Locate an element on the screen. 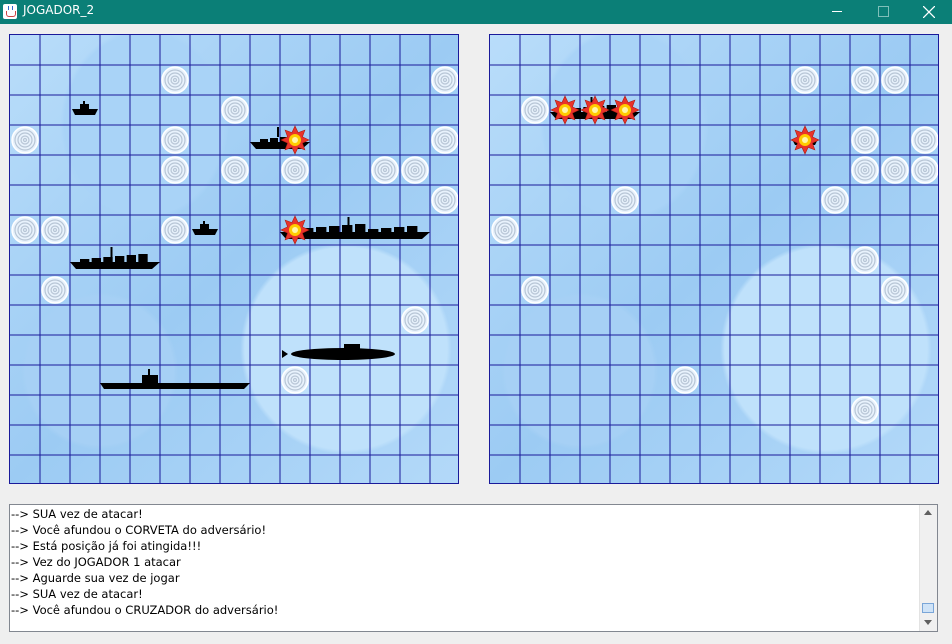 This screenshot has height=644, width=952. submarine-ship-icon is located at coordinates (338, 352).